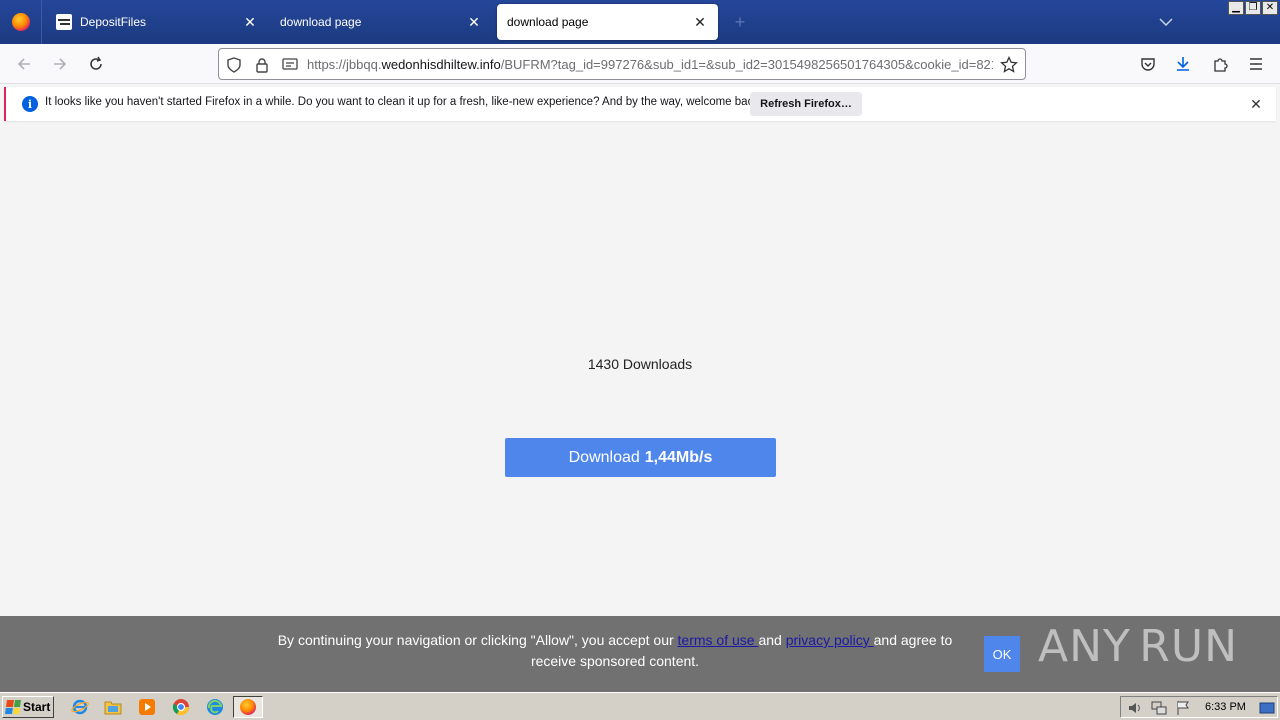  Describe the element at coordinates (1009, 65) in the screenshot. I see `bookmark-star-icon` at that location.